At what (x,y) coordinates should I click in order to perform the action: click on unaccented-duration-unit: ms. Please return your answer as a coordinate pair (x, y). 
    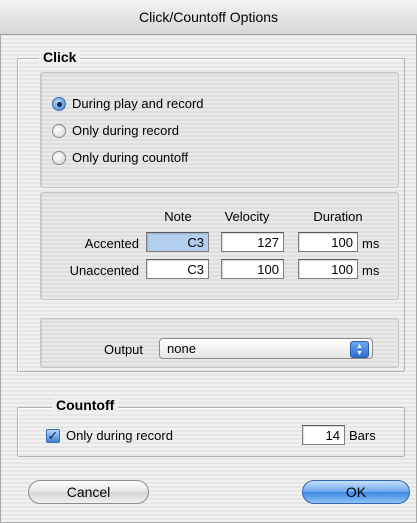
    Looking at the image, I should click on (371, 270).